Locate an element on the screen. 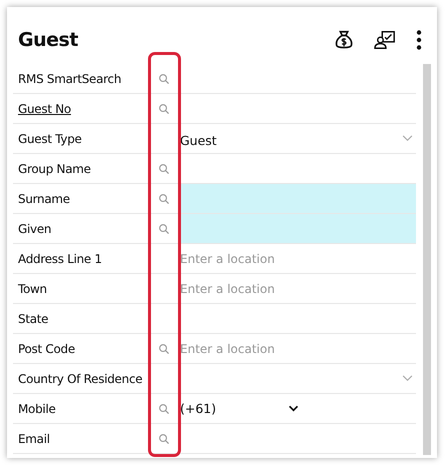  field-label: Town is located at coordinates (32, 289).